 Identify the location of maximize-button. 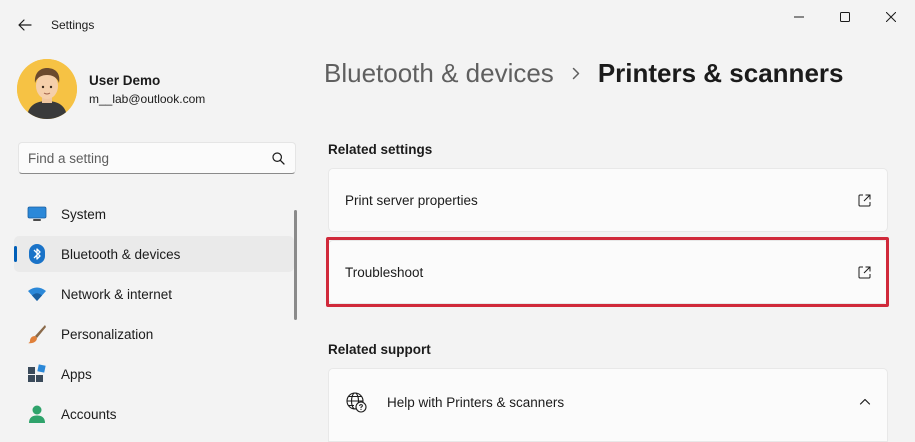
(845, 17).